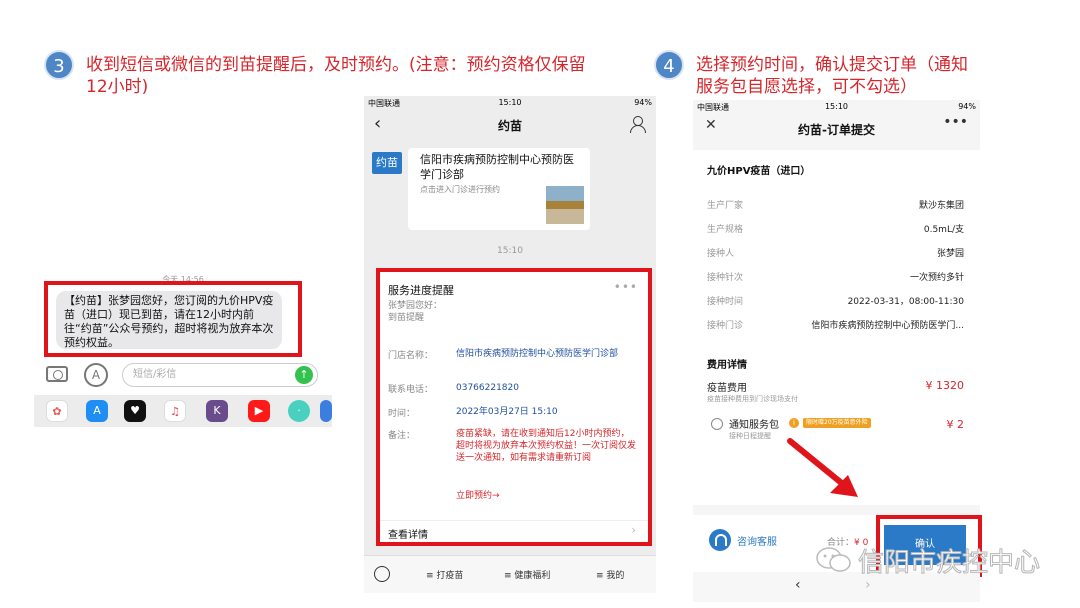  What do you see at coordinates (835, 301) in the screenshot?
I see `order-row-time: 接种时间 2022-03-31，08:00-11:30` at bounding box center [835, 301].